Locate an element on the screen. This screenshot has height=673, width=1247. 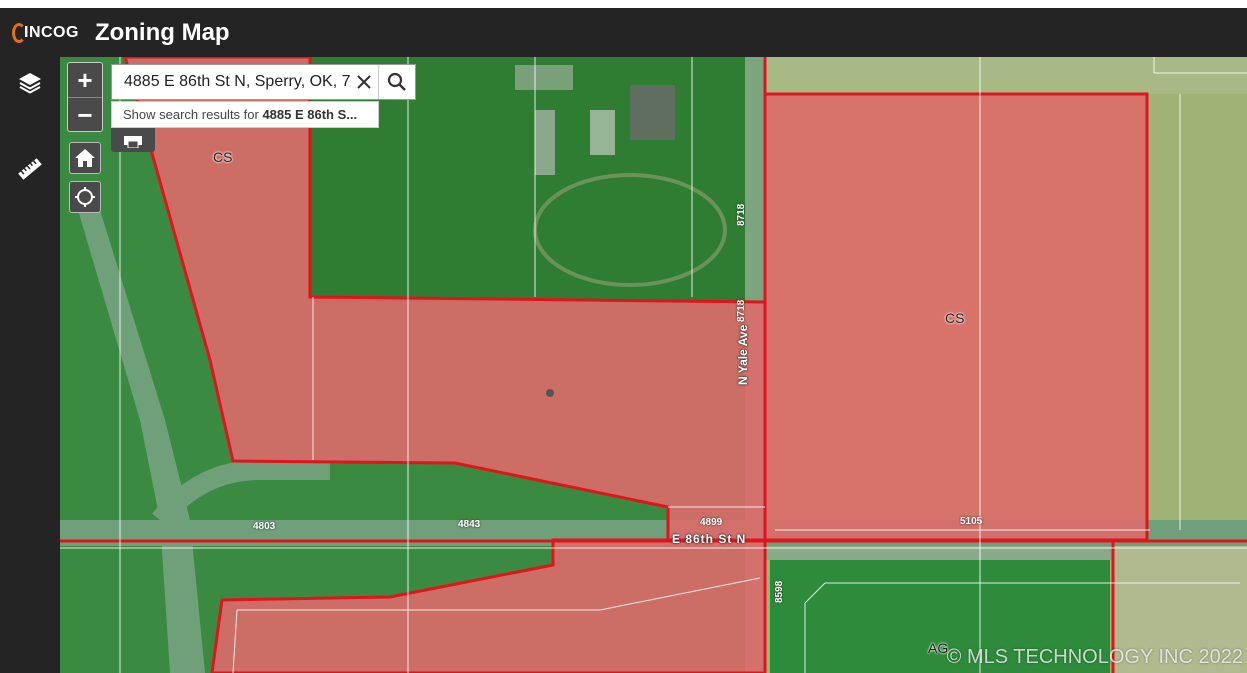
search-icon is located at coordinates (396, 81).